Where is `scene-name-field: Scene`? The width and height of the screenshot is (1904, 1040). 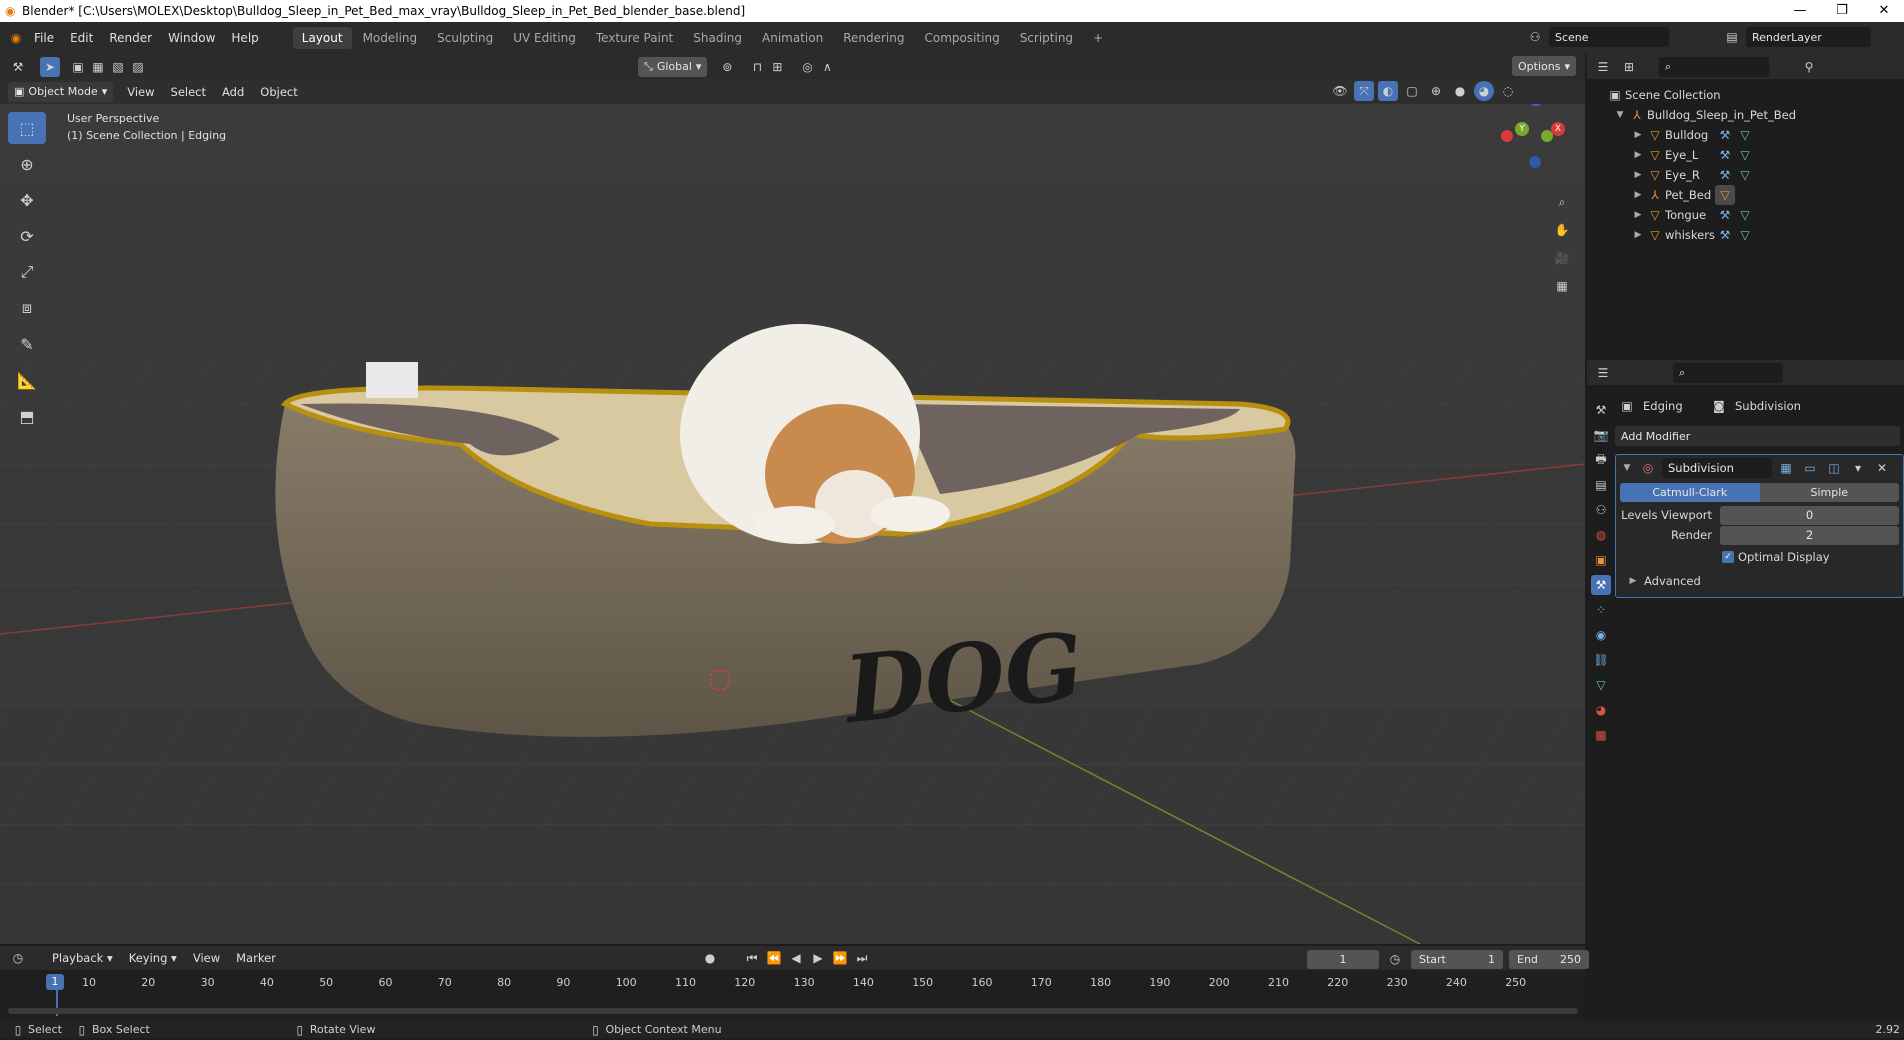
scene-name-field: Scene is located at coordinates (1609, 37).